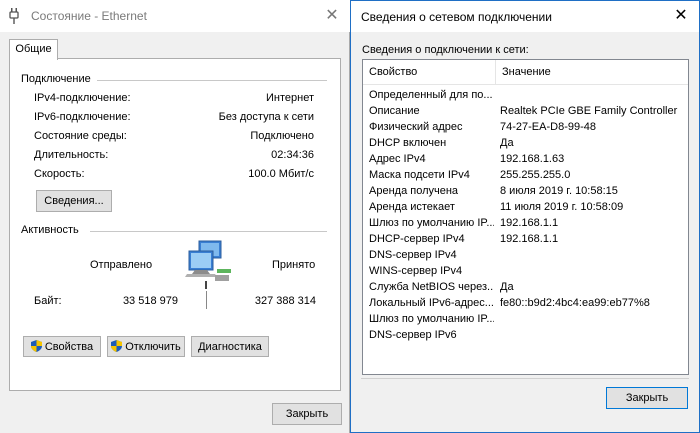 The height and width of the screenshot is (433, 700). Describe the element at coordinates (89, 16) in the screenshot. I see `status-window-title: Состояние - Ethernet` at that location.